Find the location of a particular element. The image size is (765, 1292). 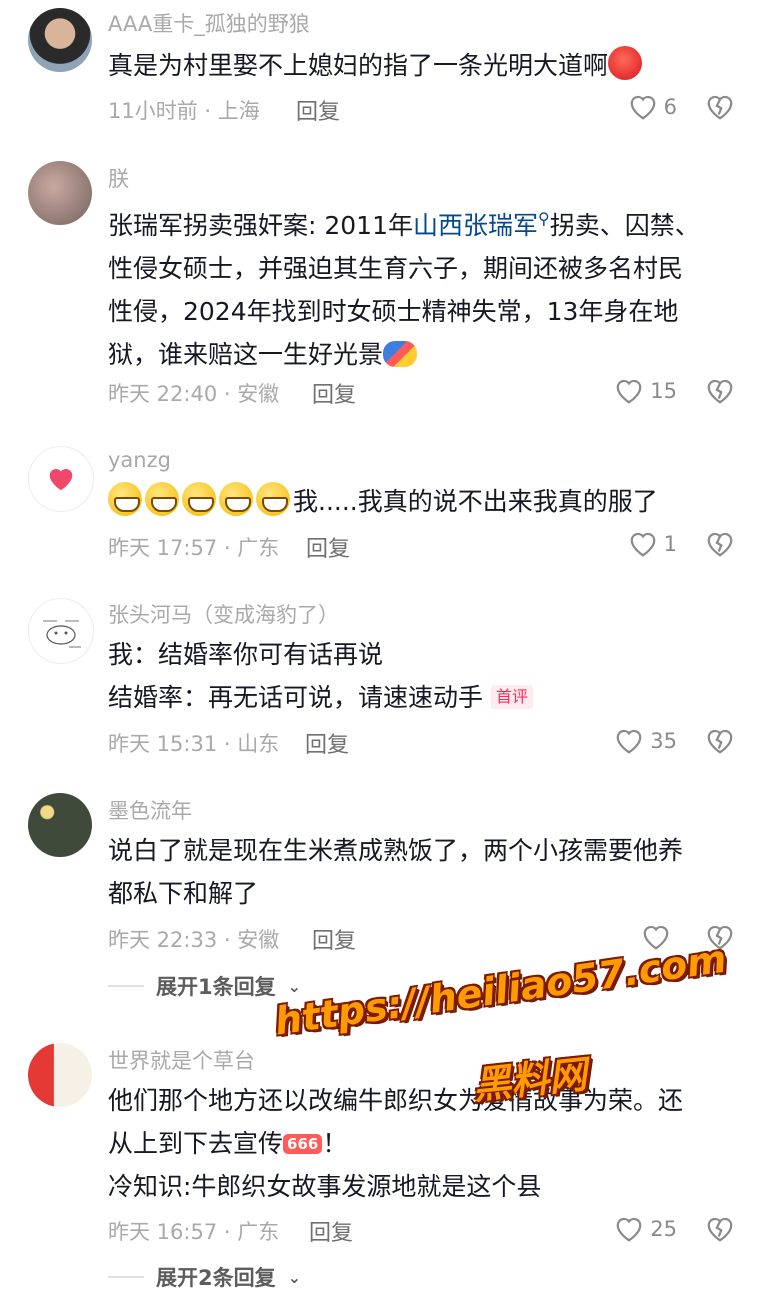

timestamp: 昨天 22:40 is located at coordinates (163, 394).